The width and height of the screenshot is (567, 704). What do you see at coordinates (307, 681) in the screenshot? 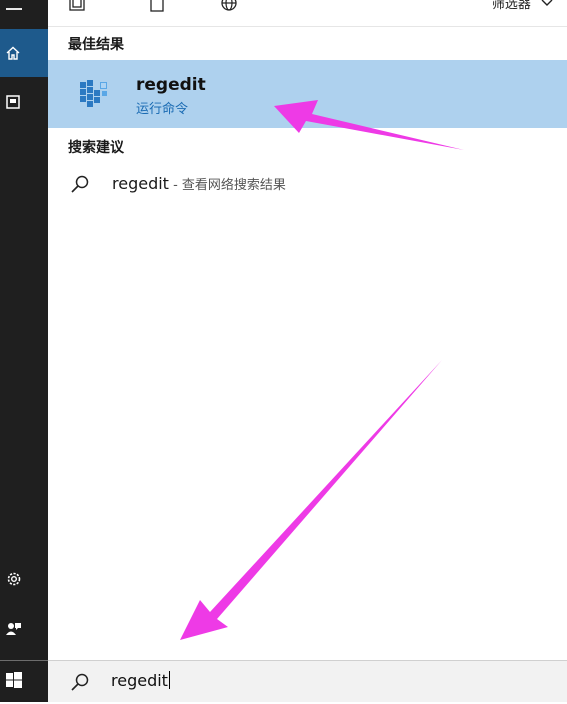
I see `taskbar-search-box: regedit` at bounding box center [307, 681].